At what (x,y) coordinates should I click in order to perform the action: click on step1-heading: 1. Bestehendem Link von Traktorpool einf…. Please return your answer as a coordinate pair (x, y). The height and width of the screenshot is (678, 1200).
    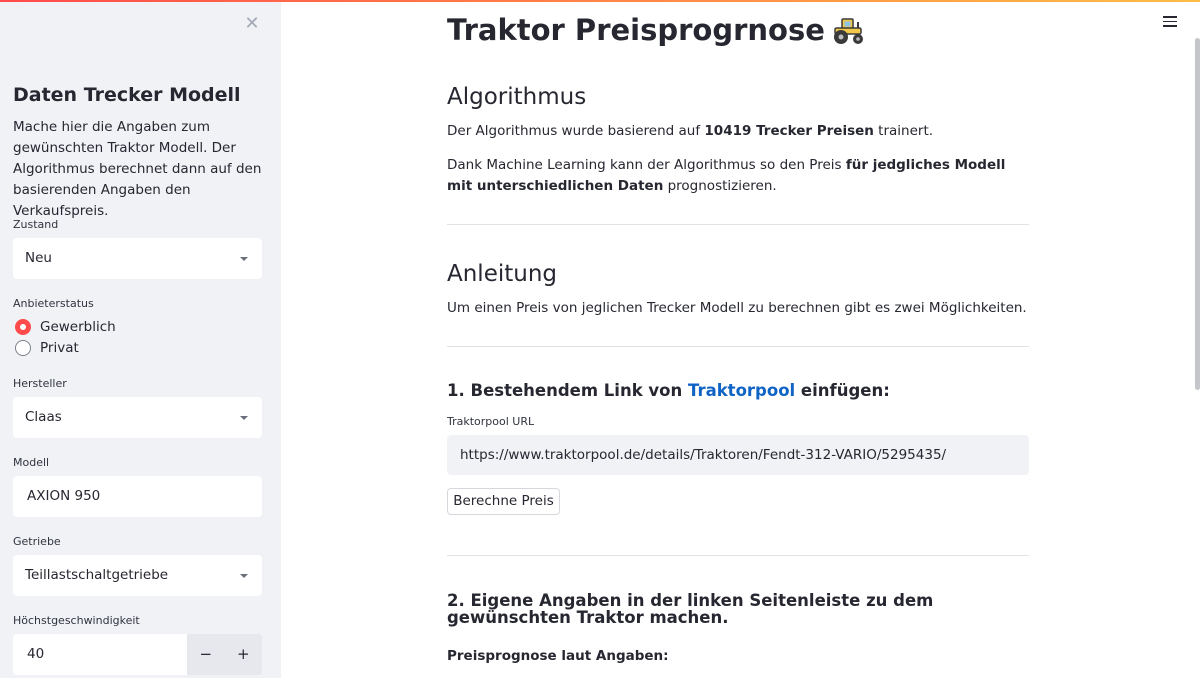
    Looking at the image, I should click on (668, 390).